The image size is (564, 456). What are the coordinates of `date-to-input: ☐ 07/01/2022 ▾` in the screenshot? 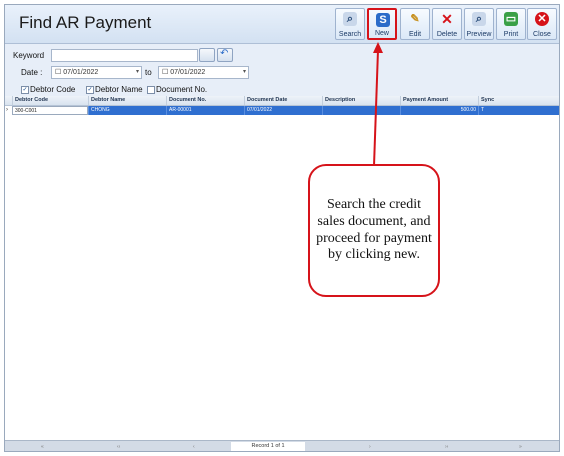 It's located at (203, 72).